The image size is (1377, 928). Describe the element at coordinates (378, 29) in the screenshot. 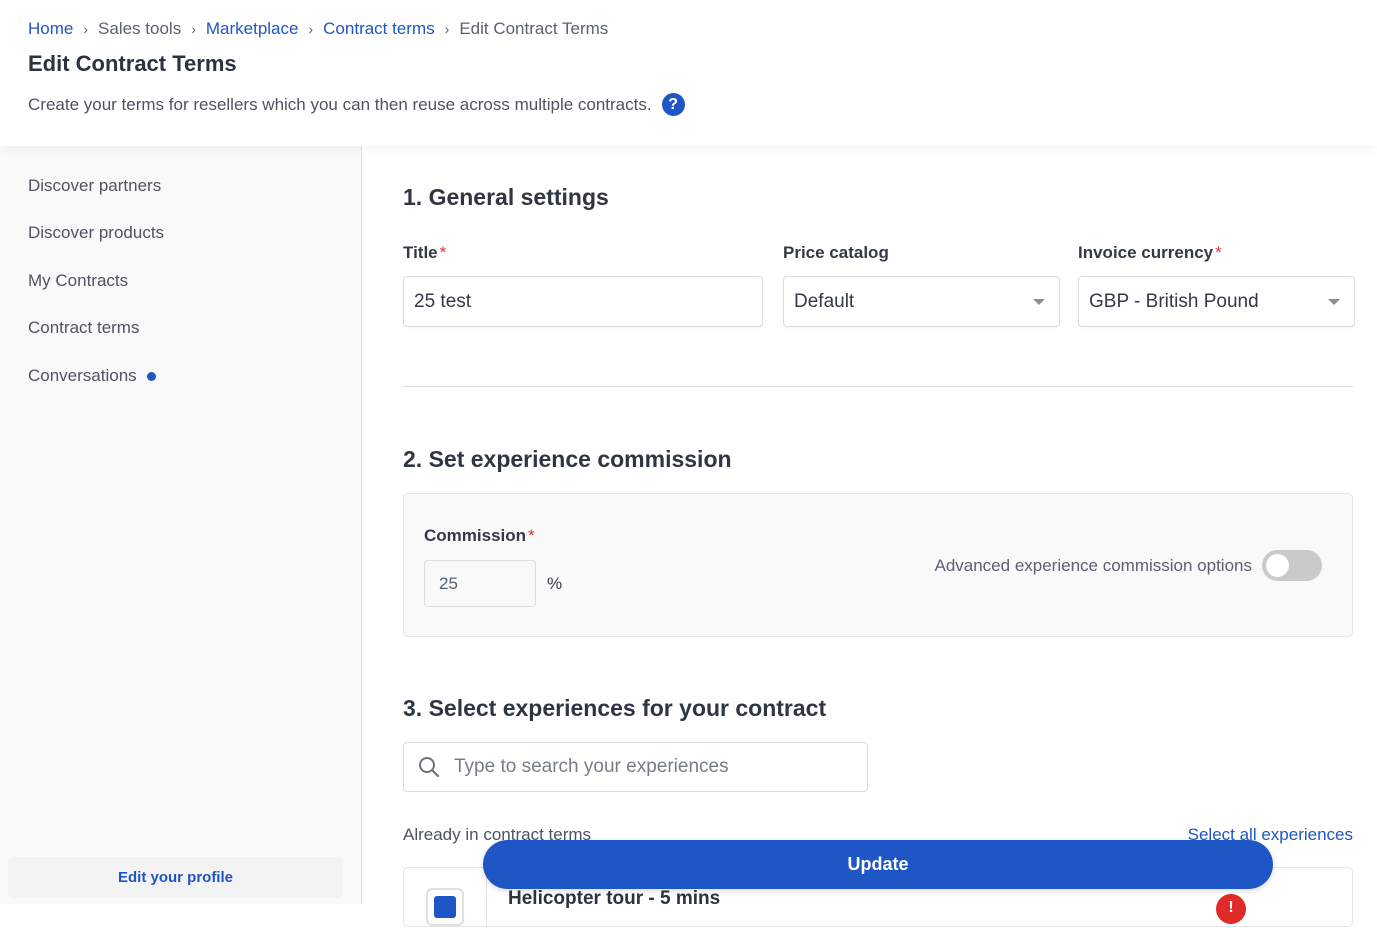

I see `breadcrumb-contract-terms: Contract terms` at that location.